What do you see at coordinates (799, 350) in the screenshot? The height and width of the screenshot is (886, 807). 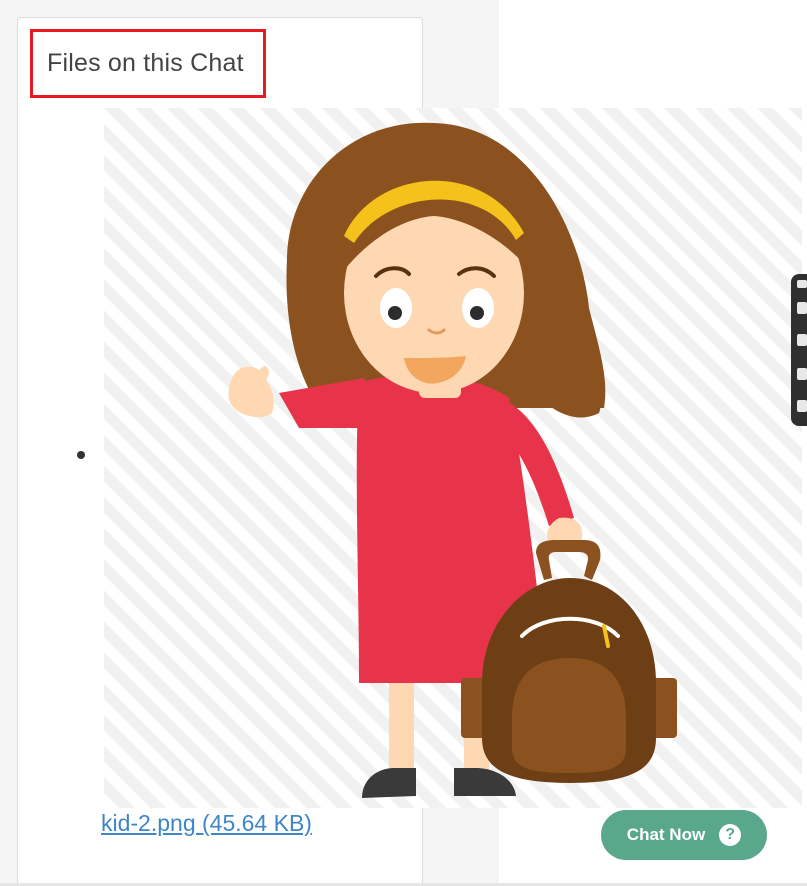 I see `side-toolbar` at bounding box center [799, 350].